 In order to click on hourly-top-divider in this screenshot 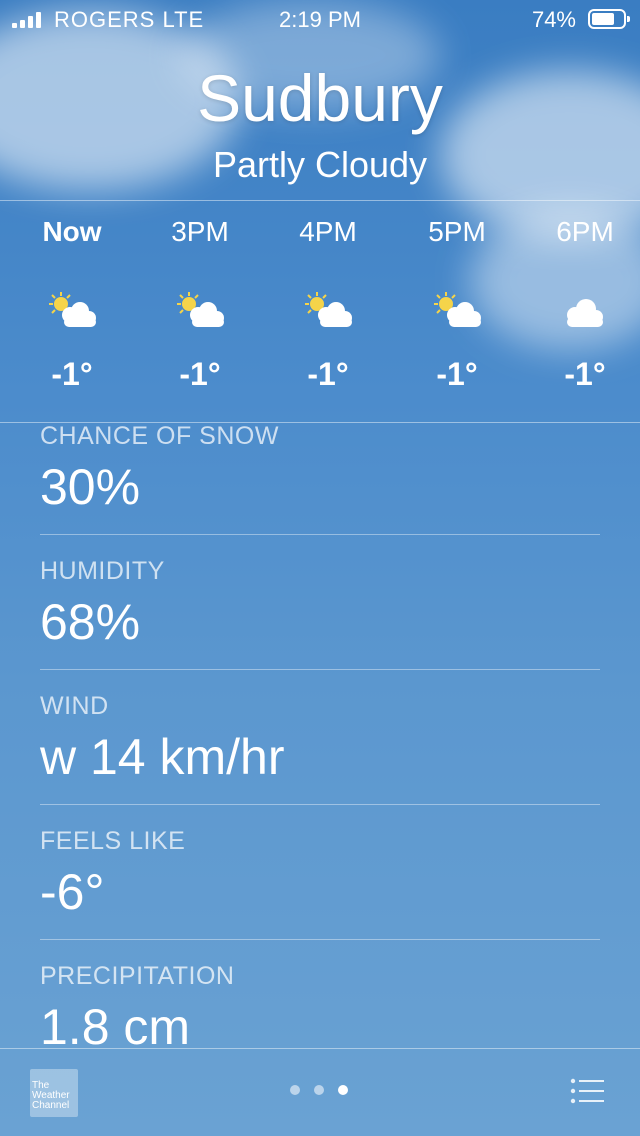, I will do `click(320, 200)`.